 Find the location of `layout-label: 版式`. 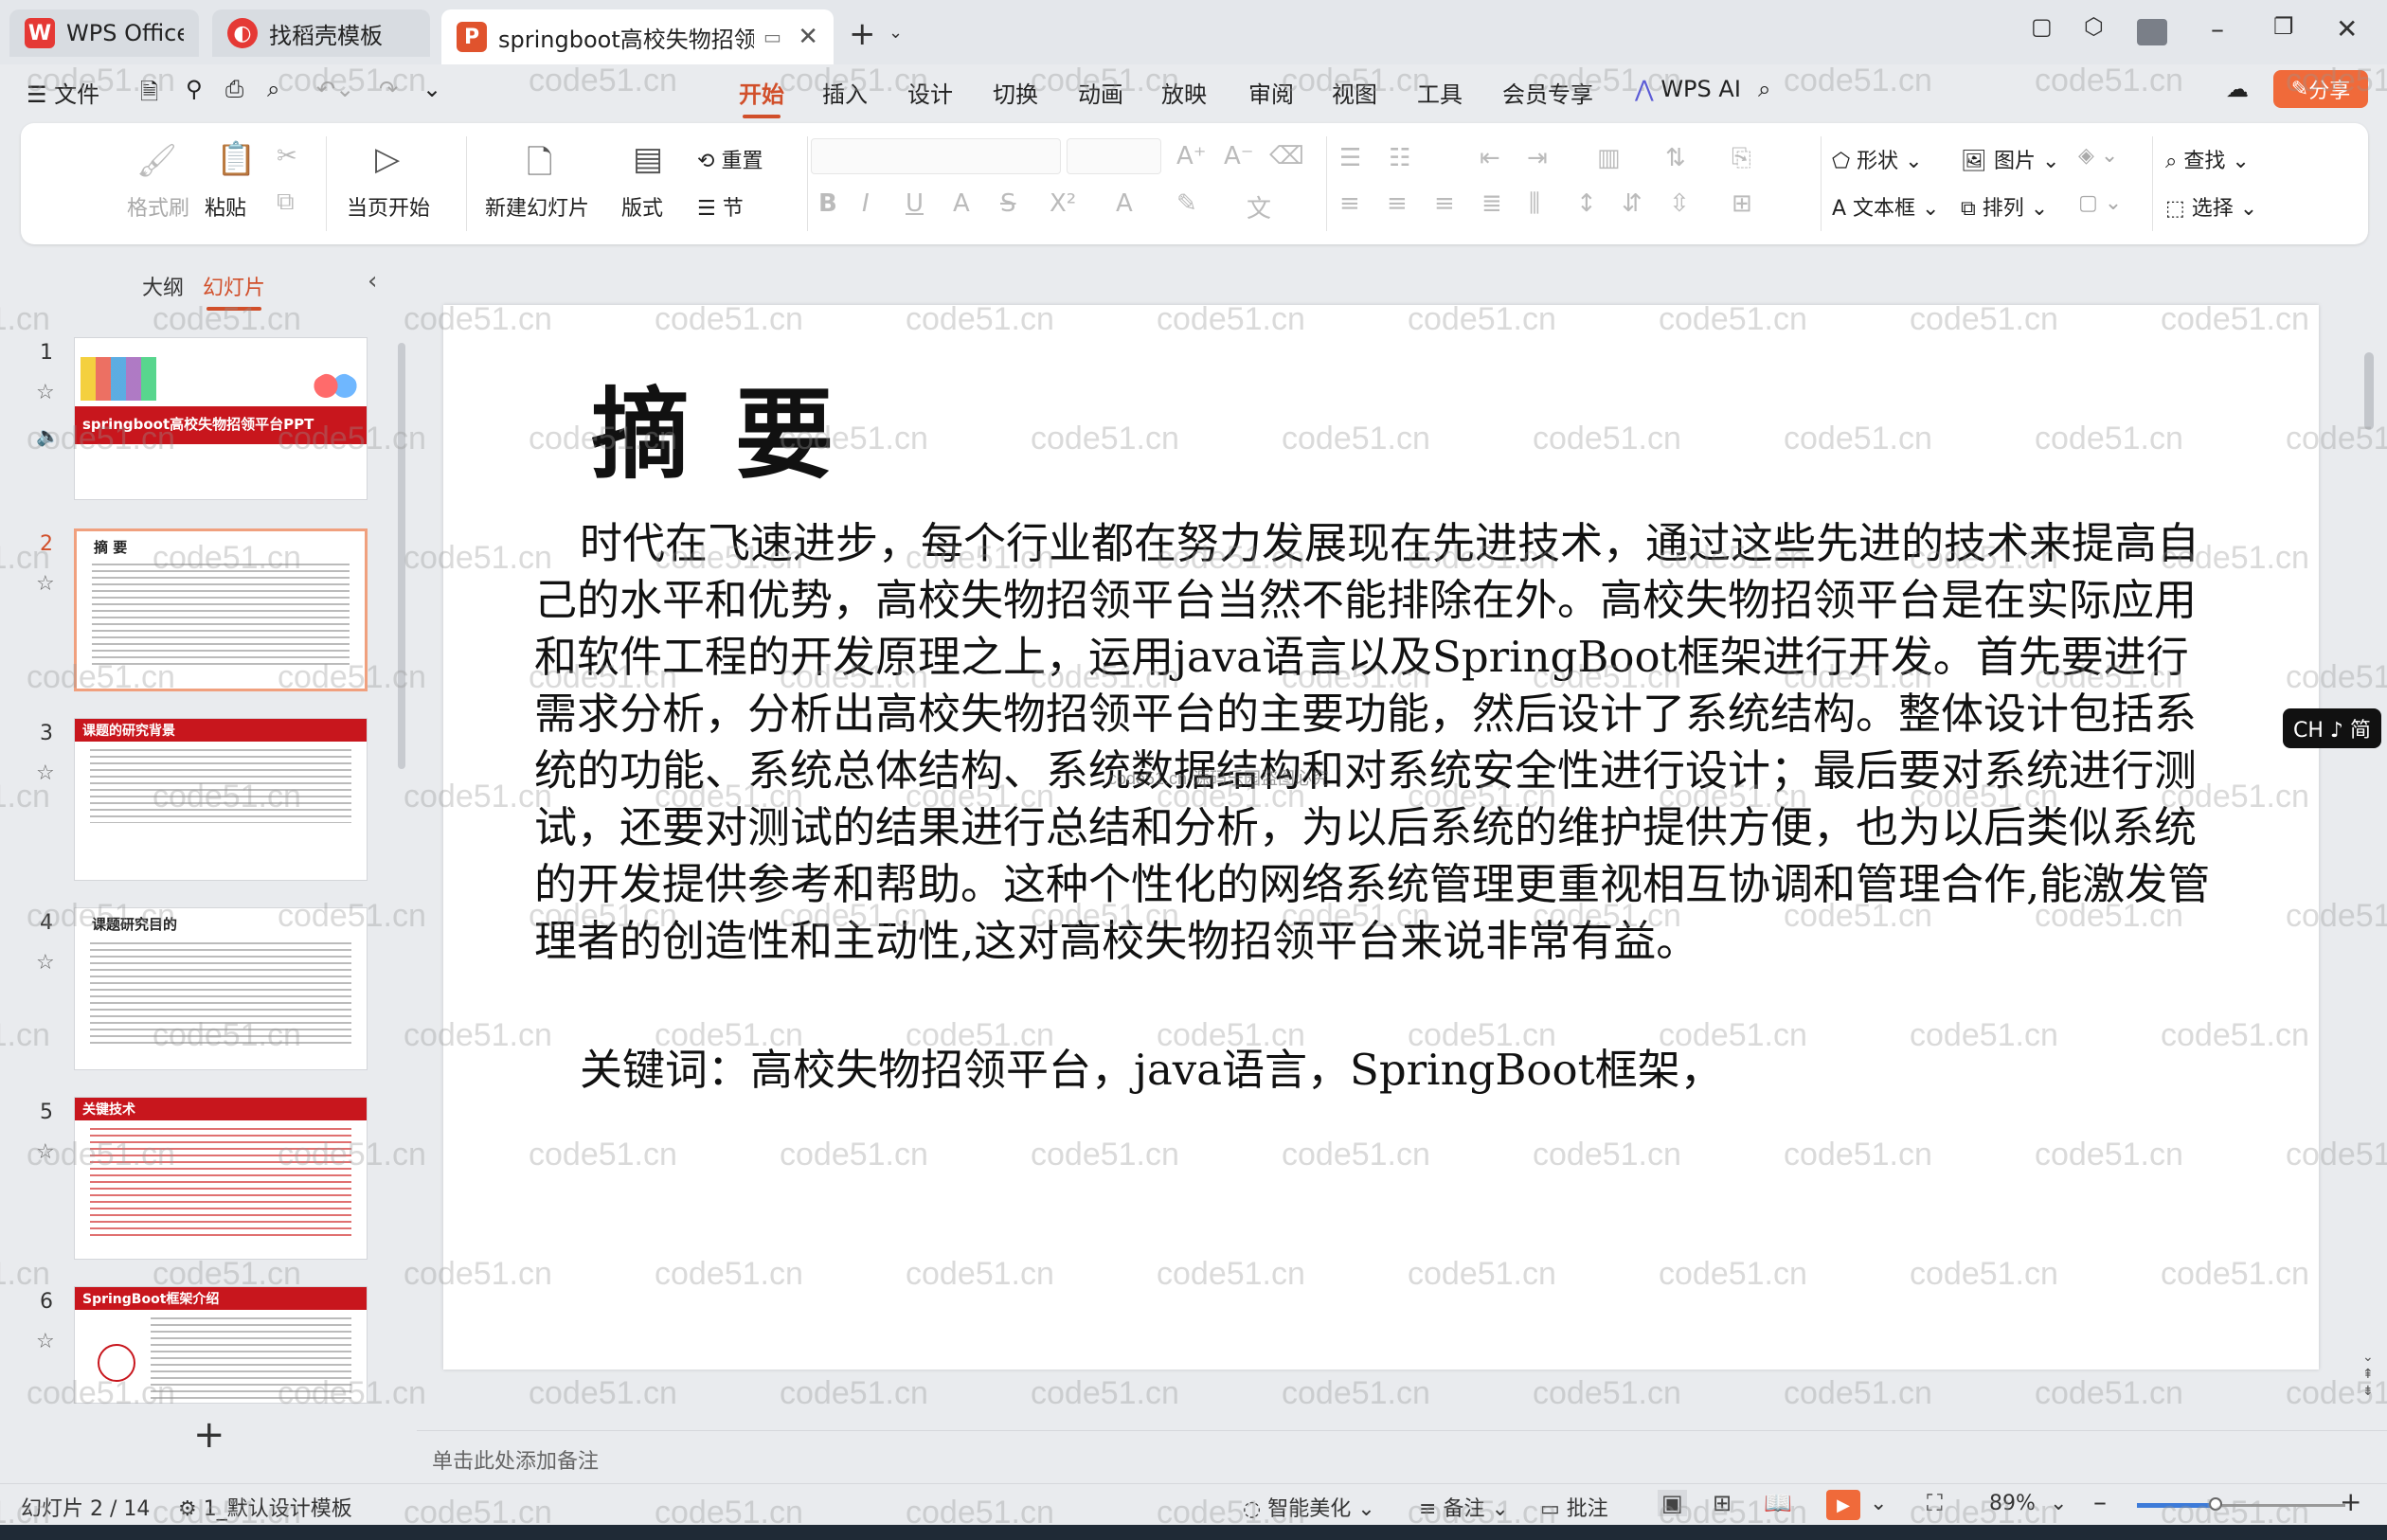

layout-label: 版式 is located at coordinates (642, 206).